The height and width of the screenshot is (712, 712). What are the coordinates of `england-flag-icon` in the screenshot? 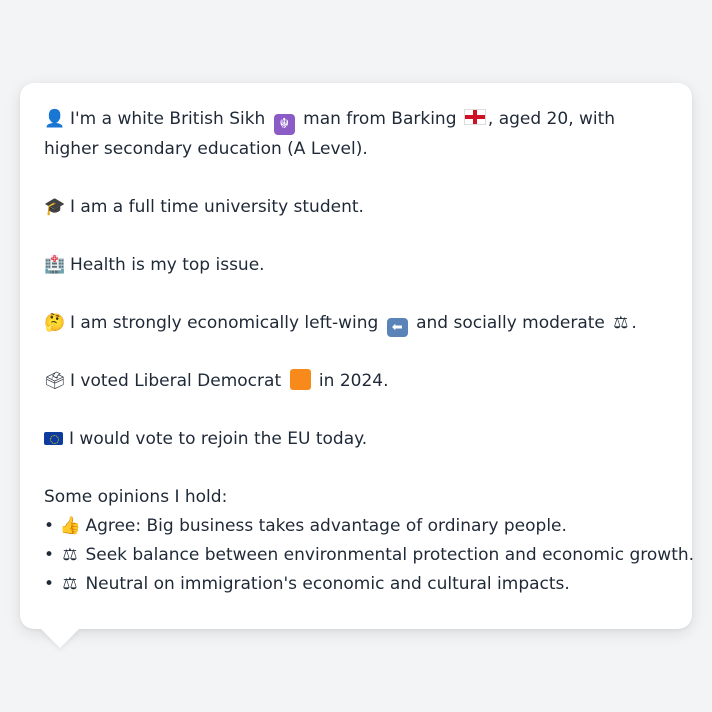 It's located at (474, 117).